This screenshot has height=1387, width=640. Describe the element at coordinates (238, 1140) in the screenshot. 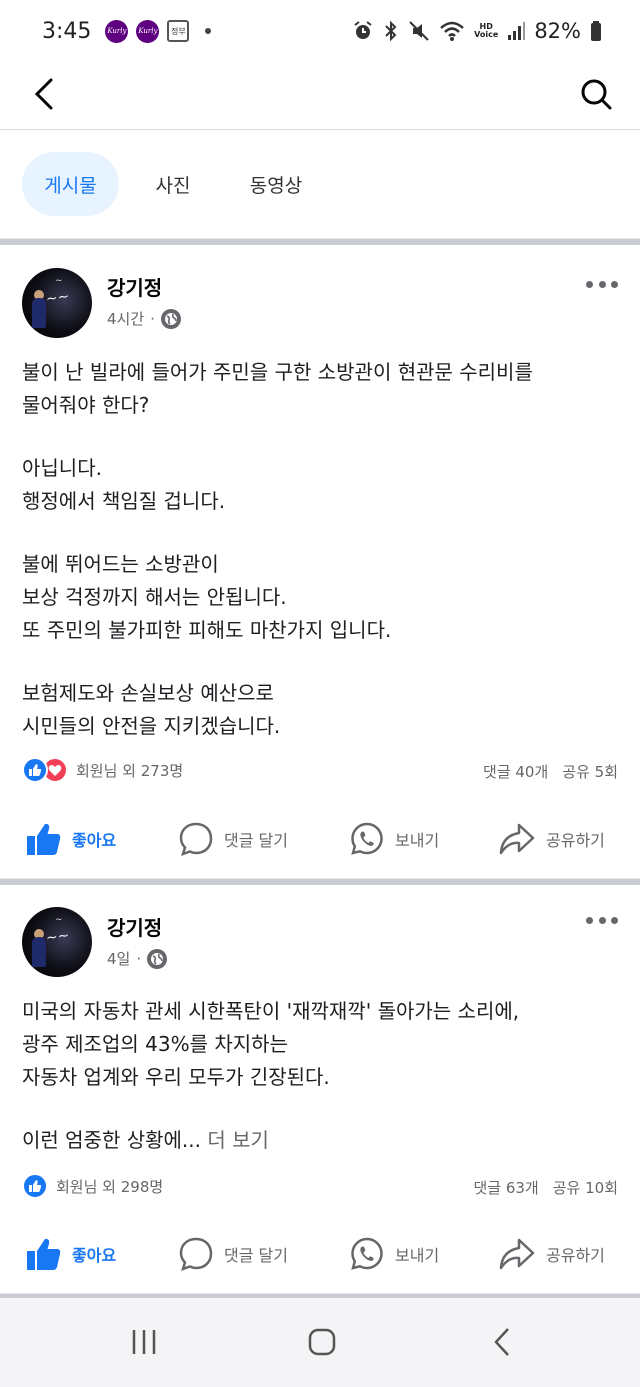

I see `see-more-link: 더 보기` at that location.